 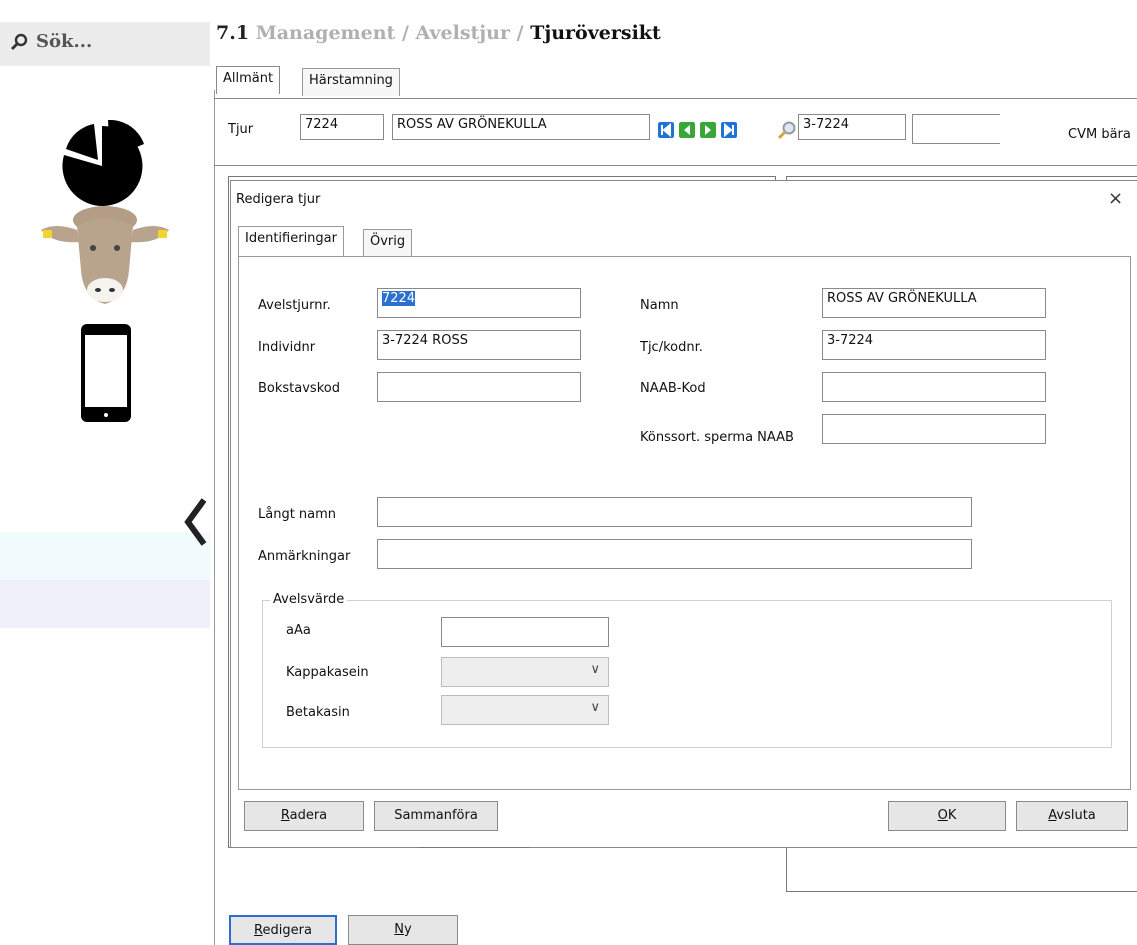 I want to click on last-record-icon, so click(x=729, y=130).